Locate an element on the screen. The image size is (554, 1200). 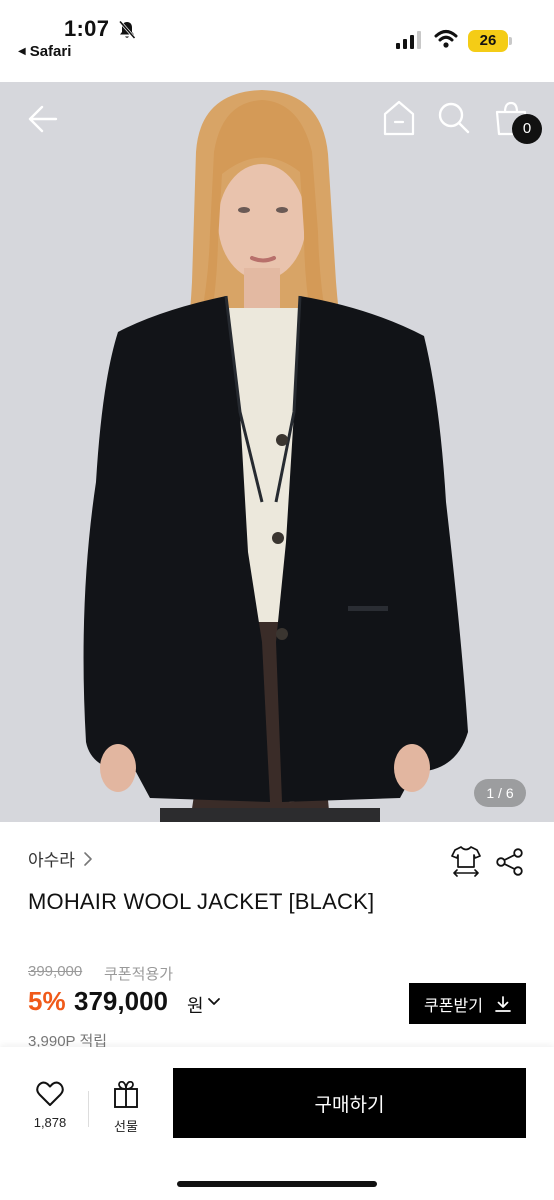
reward-points: 3,990P 적립 is located at coordinates (68, 1040).